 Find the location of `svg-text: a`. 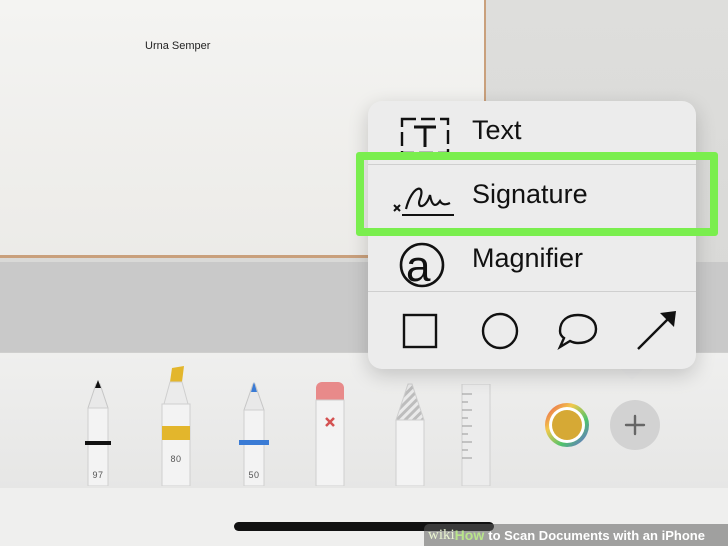

svg-text: a is located at coordinates (418, 266).